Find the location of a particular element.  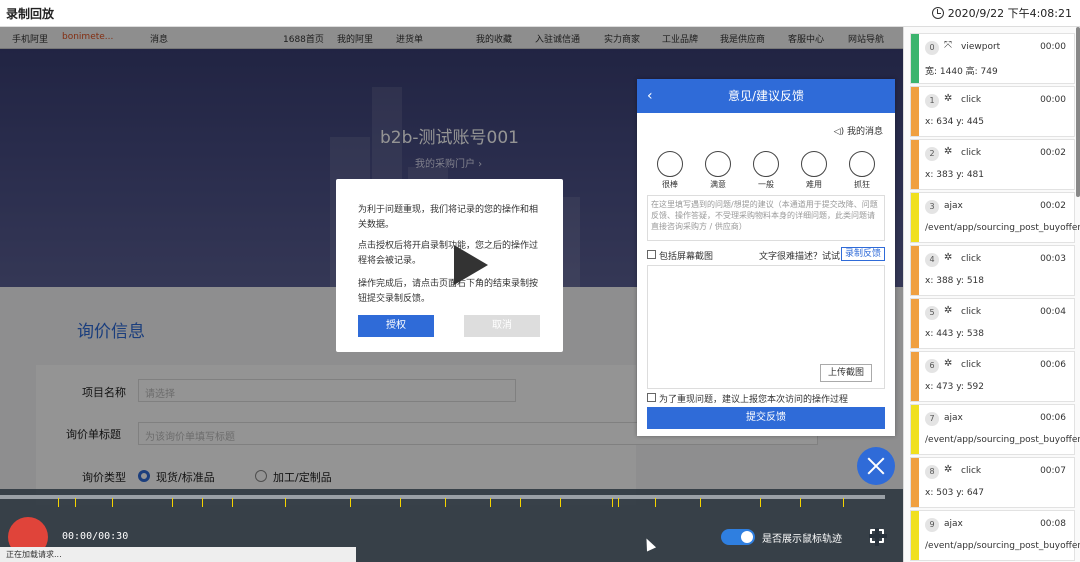

dialog-text-2: 点击授权后将开启录制功能，您之后的操作过程将会被记录。 is located at coordinates (448, 253).